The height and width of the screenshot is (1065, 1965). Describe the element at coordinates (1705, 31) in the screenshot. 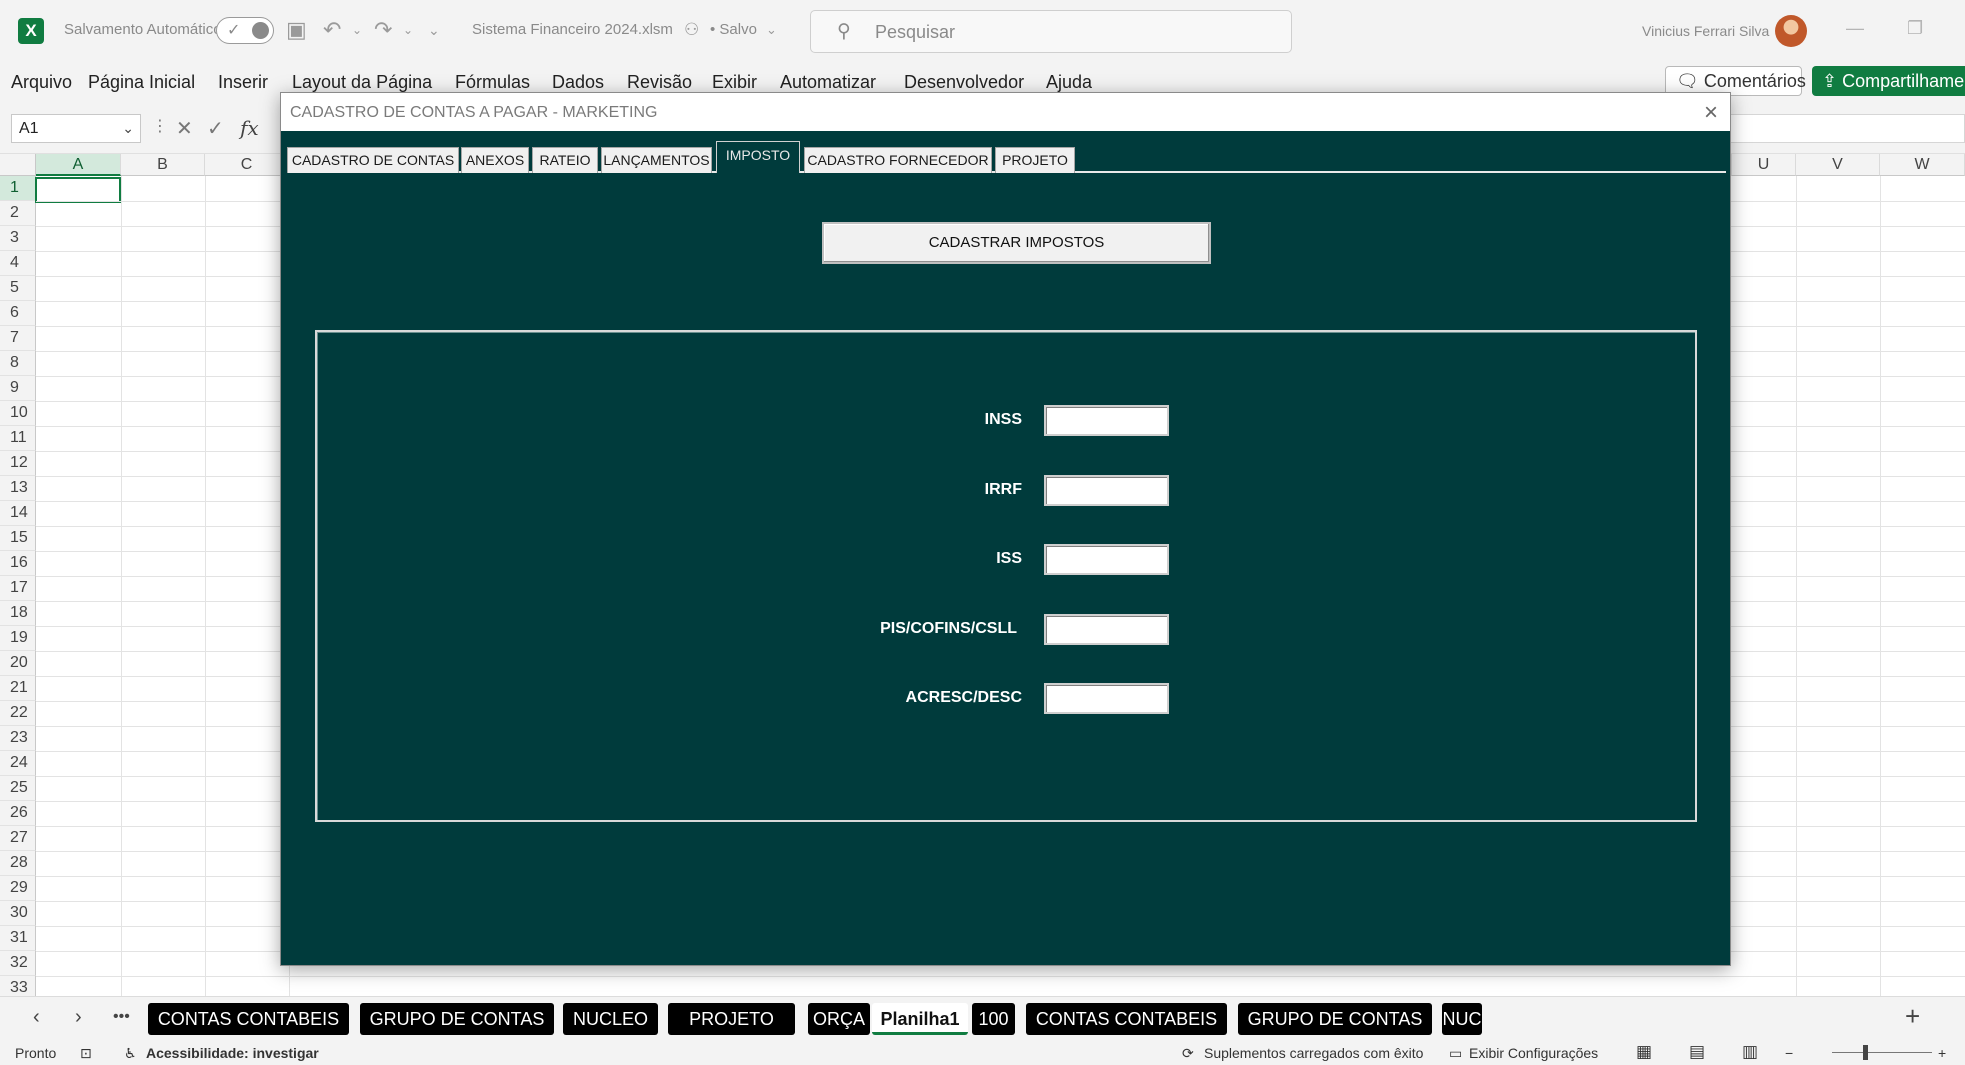

I see `user-name: Vinicius Ferrari Silva` at that location.